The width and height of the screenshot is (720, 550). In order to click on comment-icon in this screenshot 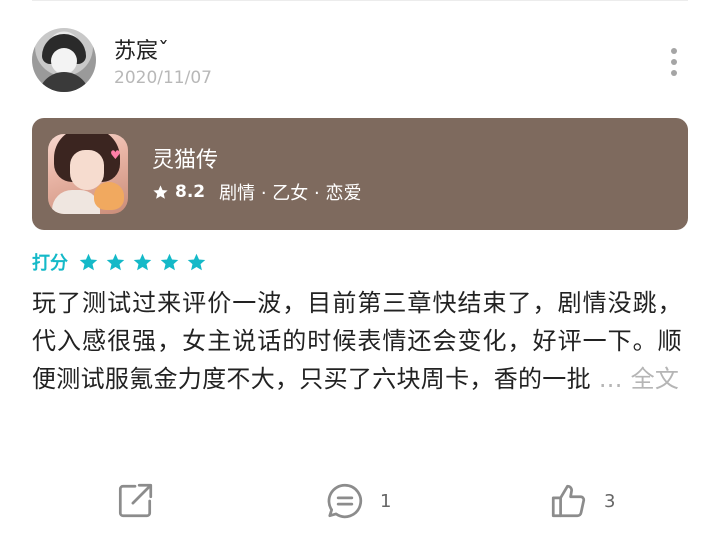, I will do `click(345, 501)`.